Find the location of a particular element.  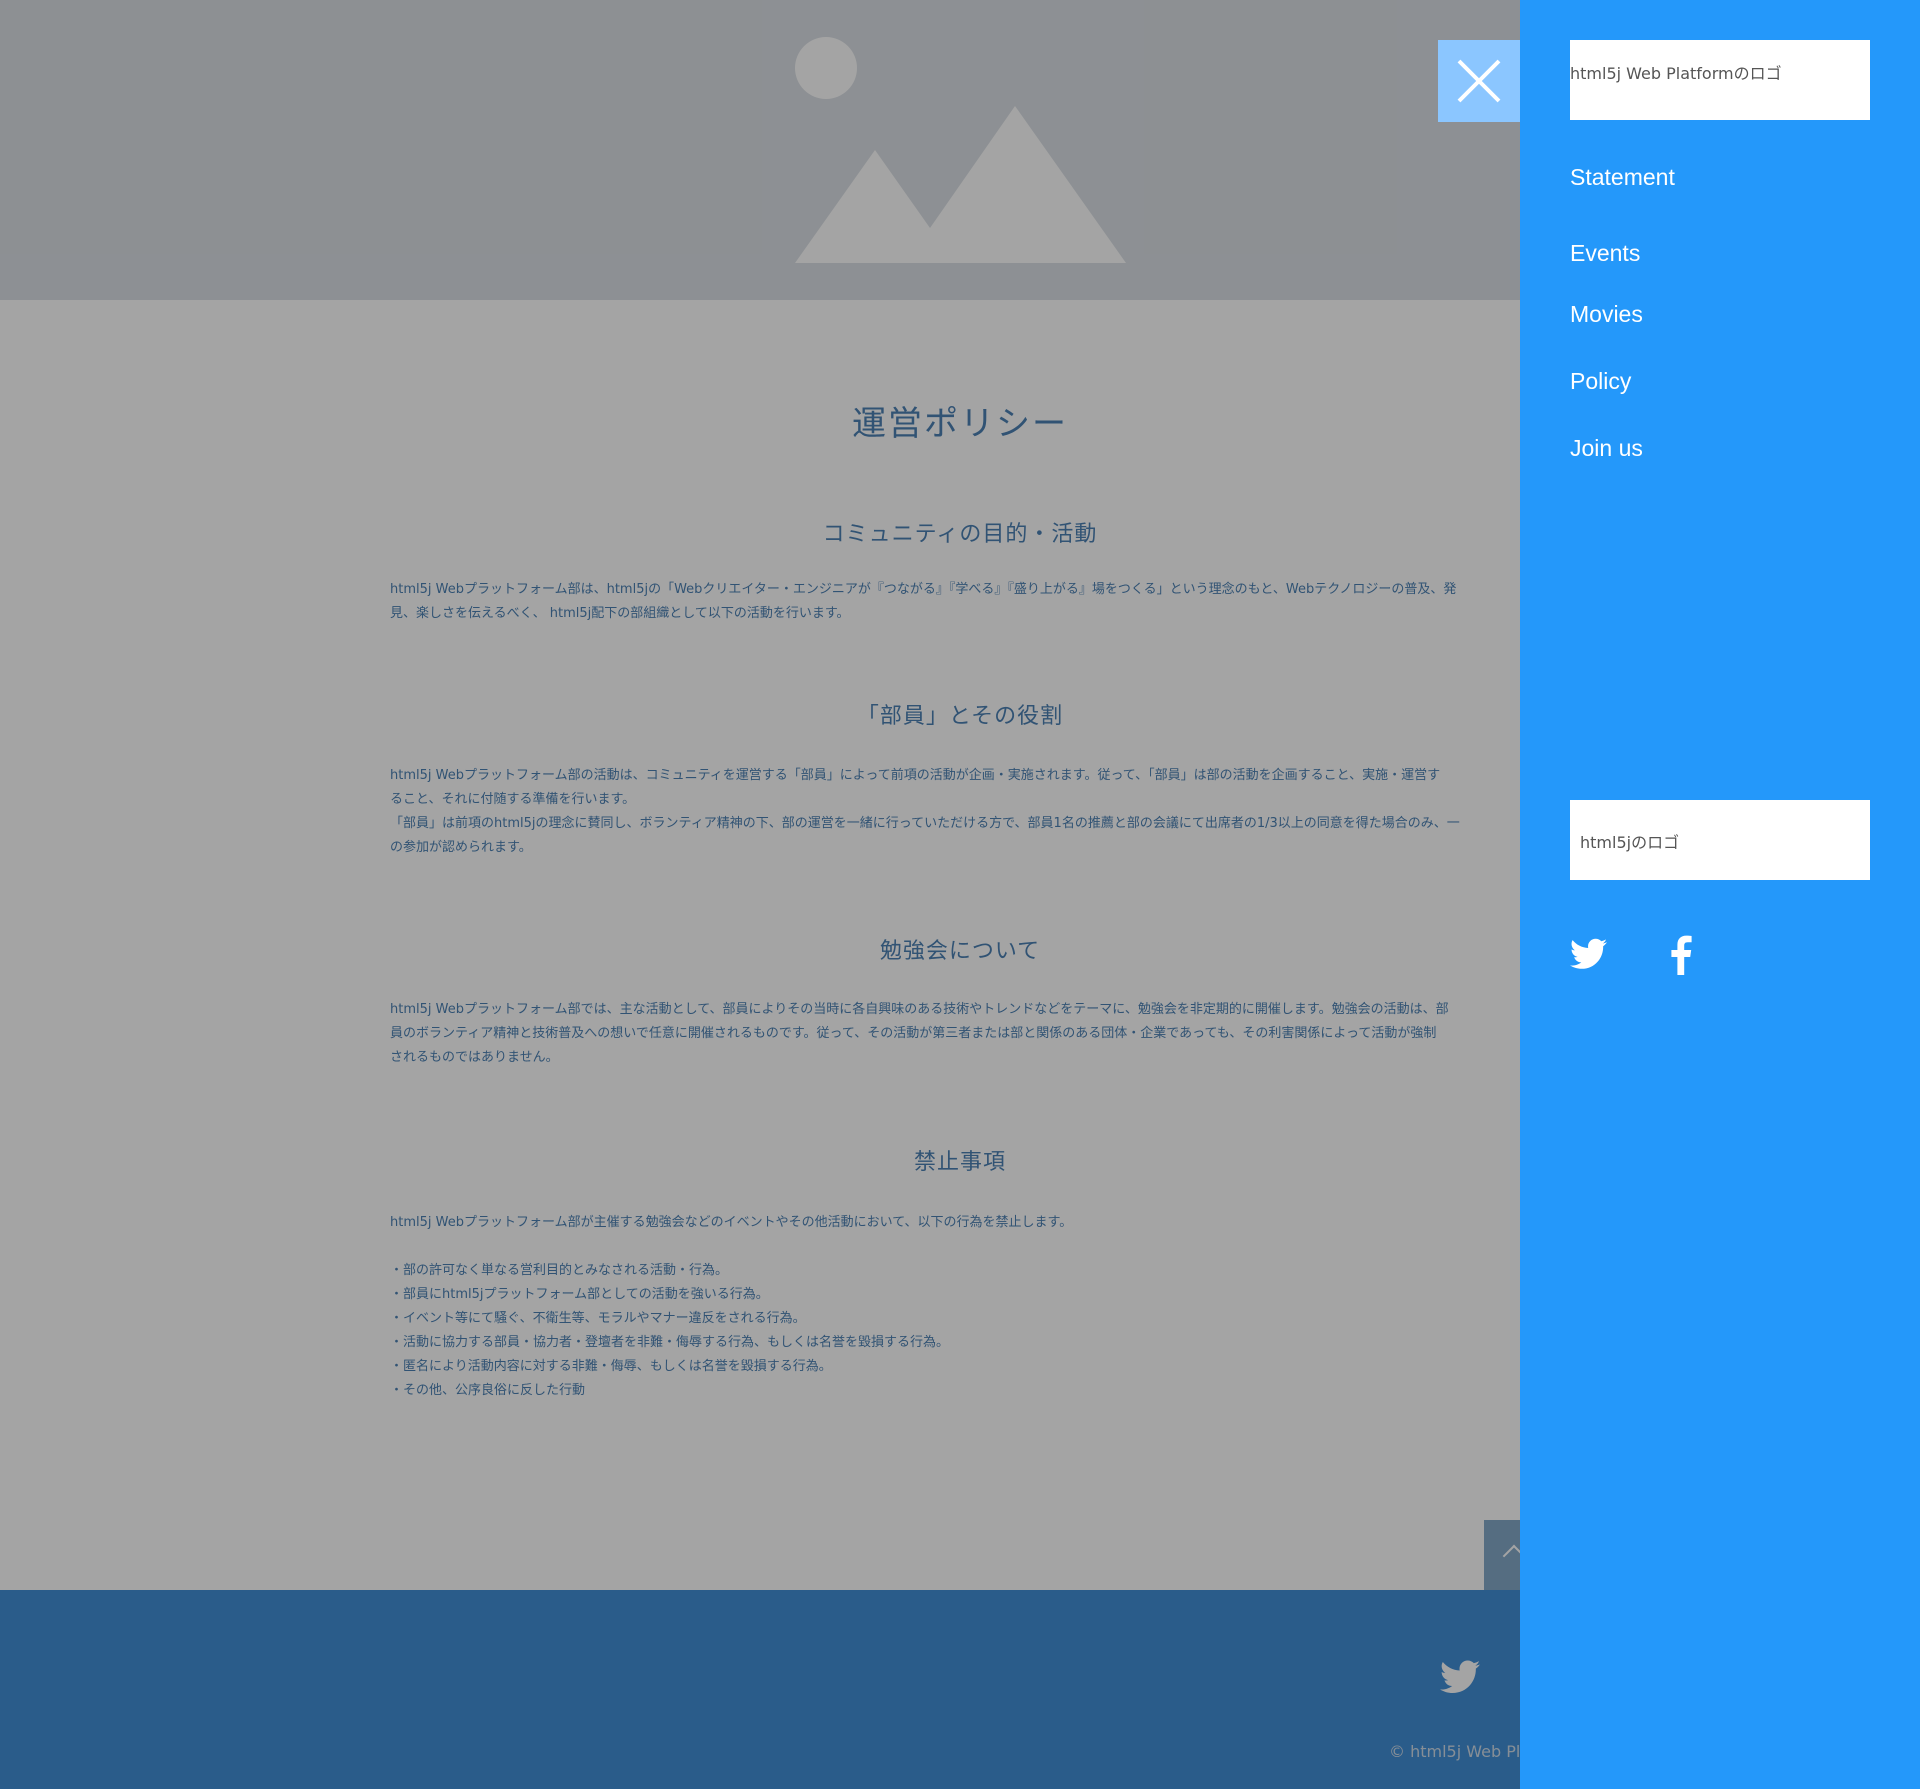

nav-item-statement: Statement is located at coordinates (1622, 177).